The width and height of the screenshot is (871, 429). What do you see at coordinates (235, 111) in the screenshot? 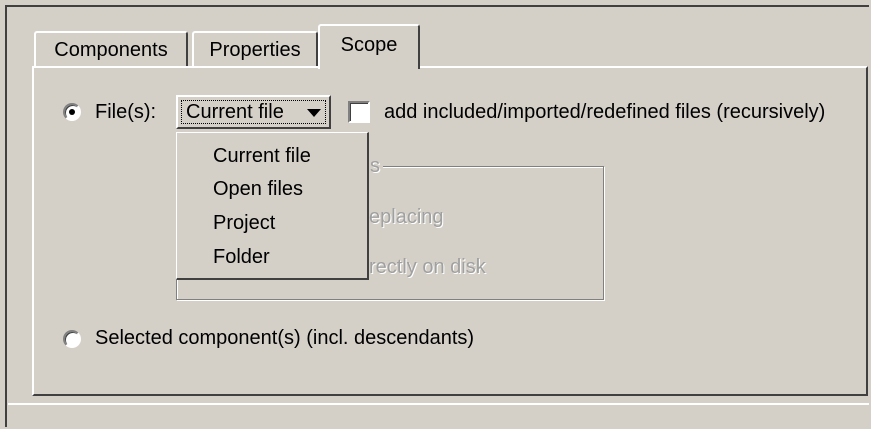
I see `files-combo-value: Current file` at bounding box center [235, 111].